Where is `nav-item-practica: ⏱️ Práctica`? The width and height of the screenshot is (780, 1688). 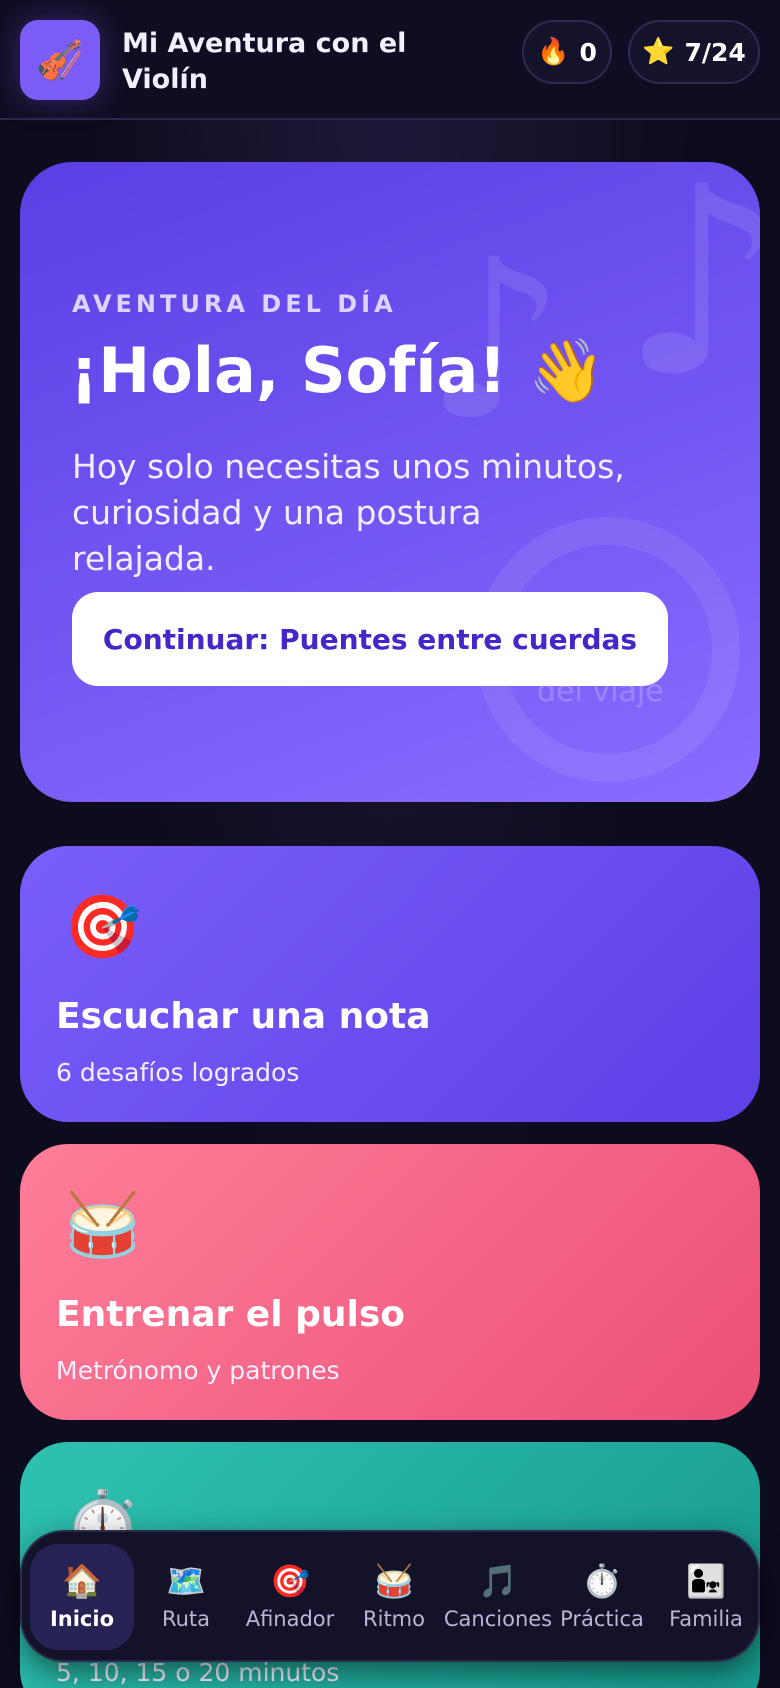 nav-item-practica: ⏱️ Práctica is located at coordinates (602, 1597).